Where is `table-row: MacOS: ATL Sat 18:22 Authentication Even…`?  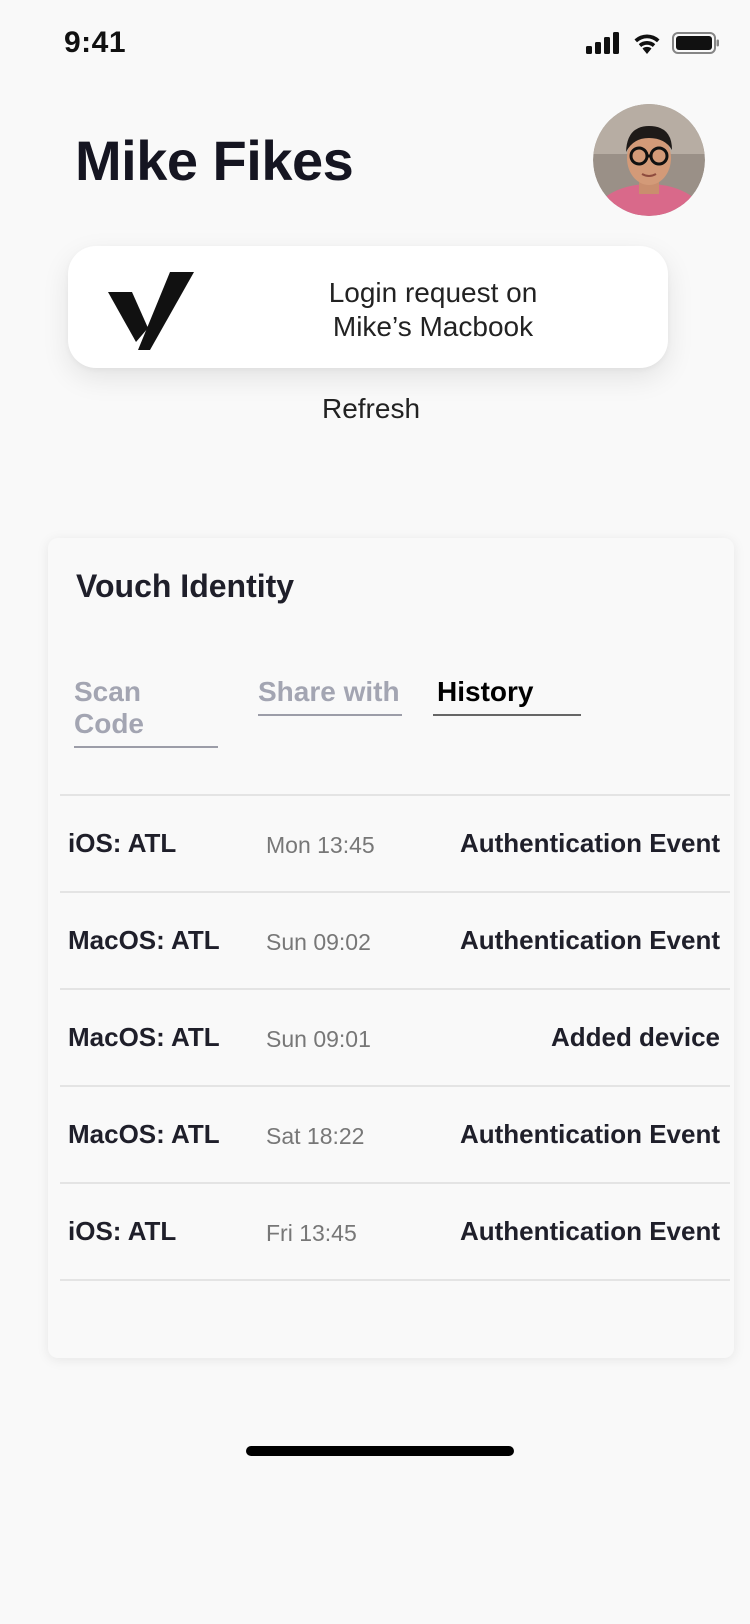 table-row: MacOS: ATL Sat 18:22 Authentication Even… is located at coordinates (395, 1135).